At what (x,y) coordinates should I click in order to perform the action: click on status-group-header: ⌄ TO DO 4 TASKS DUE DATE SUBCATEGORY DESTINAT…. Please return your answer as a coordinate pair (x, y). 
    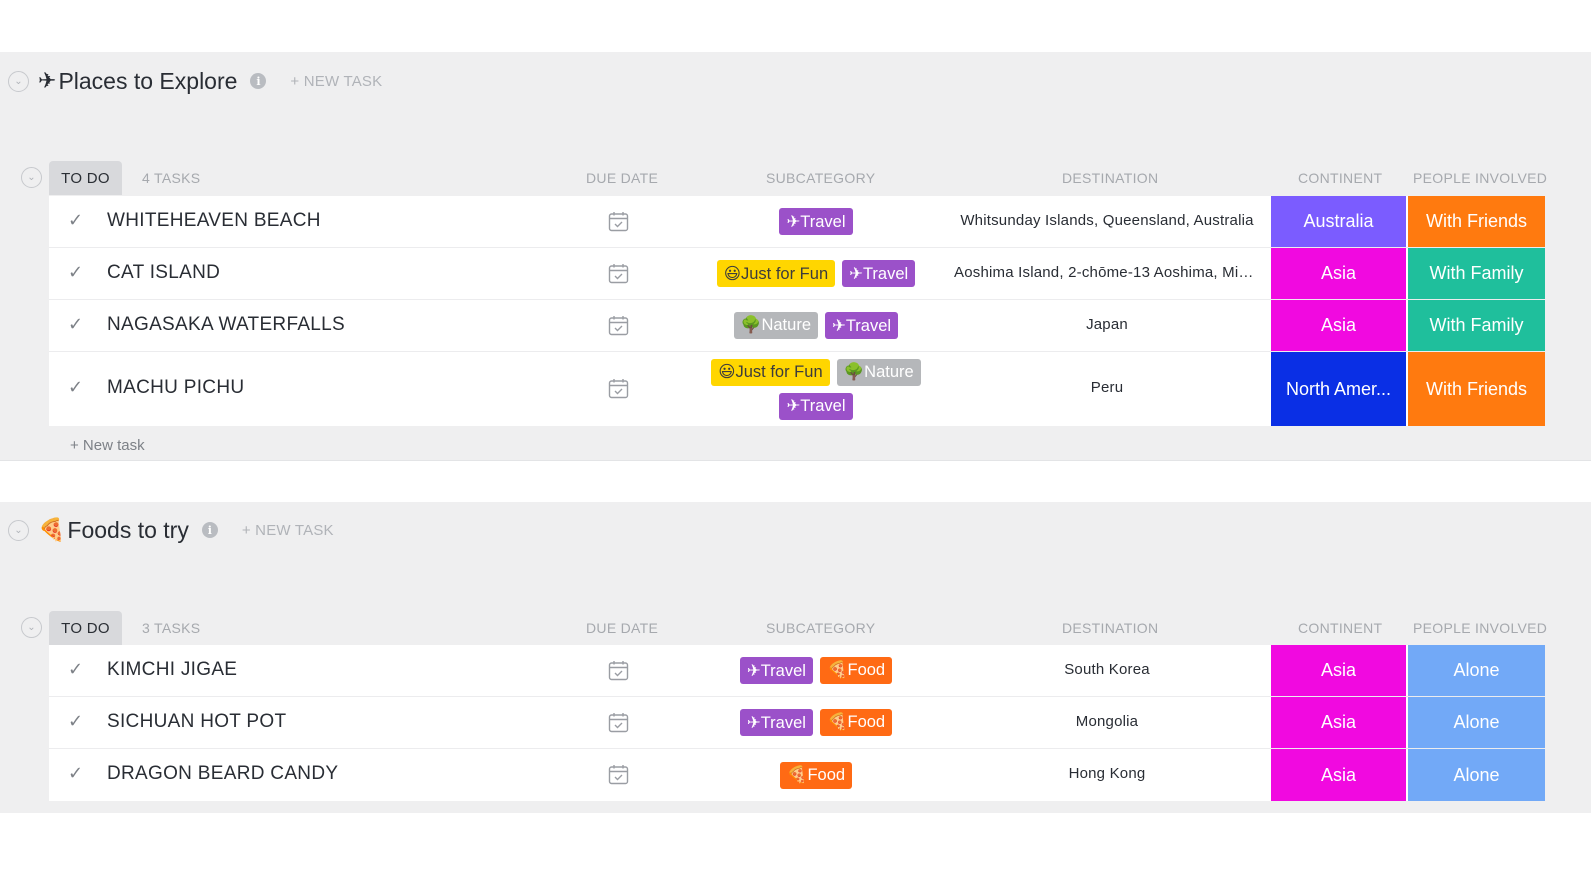
    Looking at the image, I should click on (796, 178).